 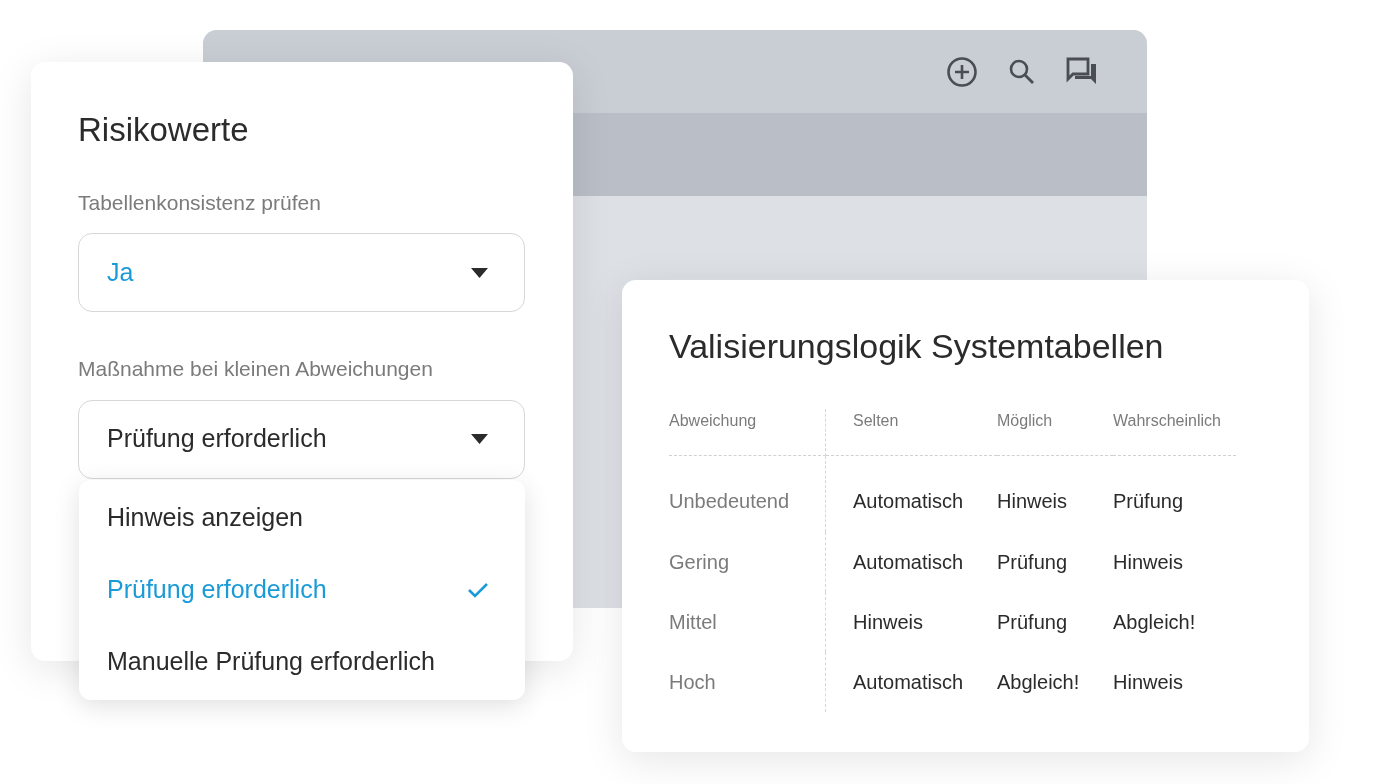 What do you see at coordinates (1174, 433) in the screenshot?
I see `column-header: Wahrscheinlich` at bounding box center [1174, 433].